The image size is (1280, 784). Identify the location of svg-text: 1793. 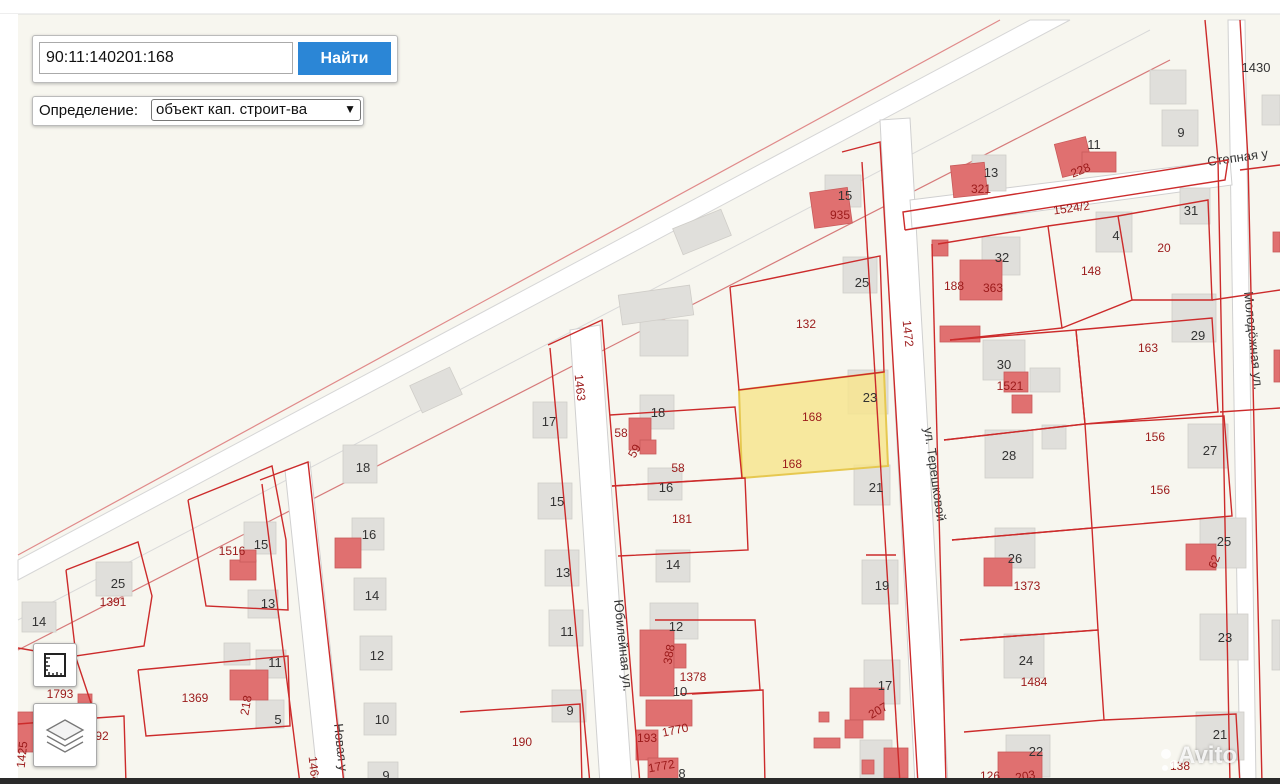
(60, 694).